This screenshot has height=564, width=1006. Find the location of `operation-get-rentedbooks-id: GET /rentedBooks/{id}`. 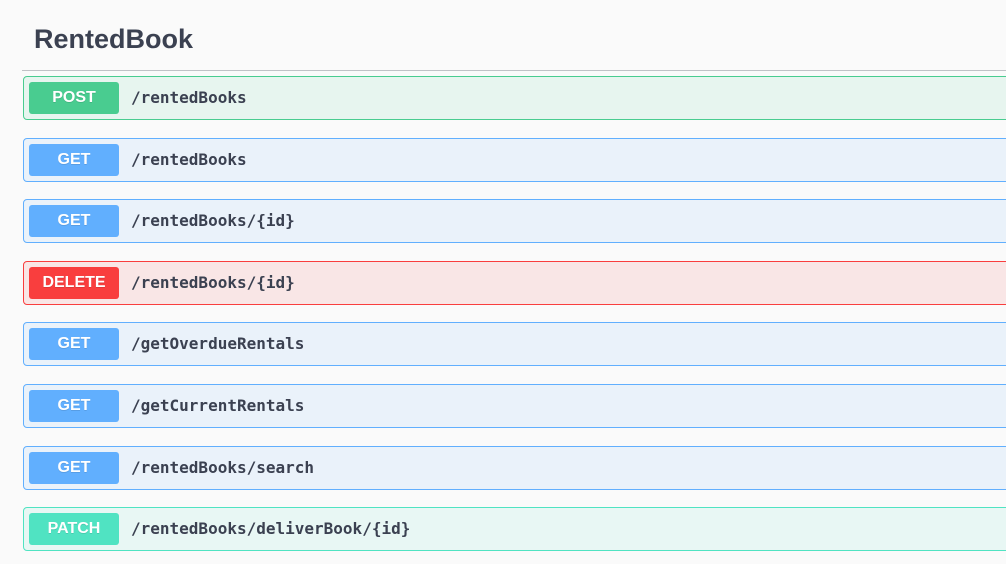

operation-get-rentedbooks-id: GET /rentedBooks/{id} is located at coordinates (514, 221).